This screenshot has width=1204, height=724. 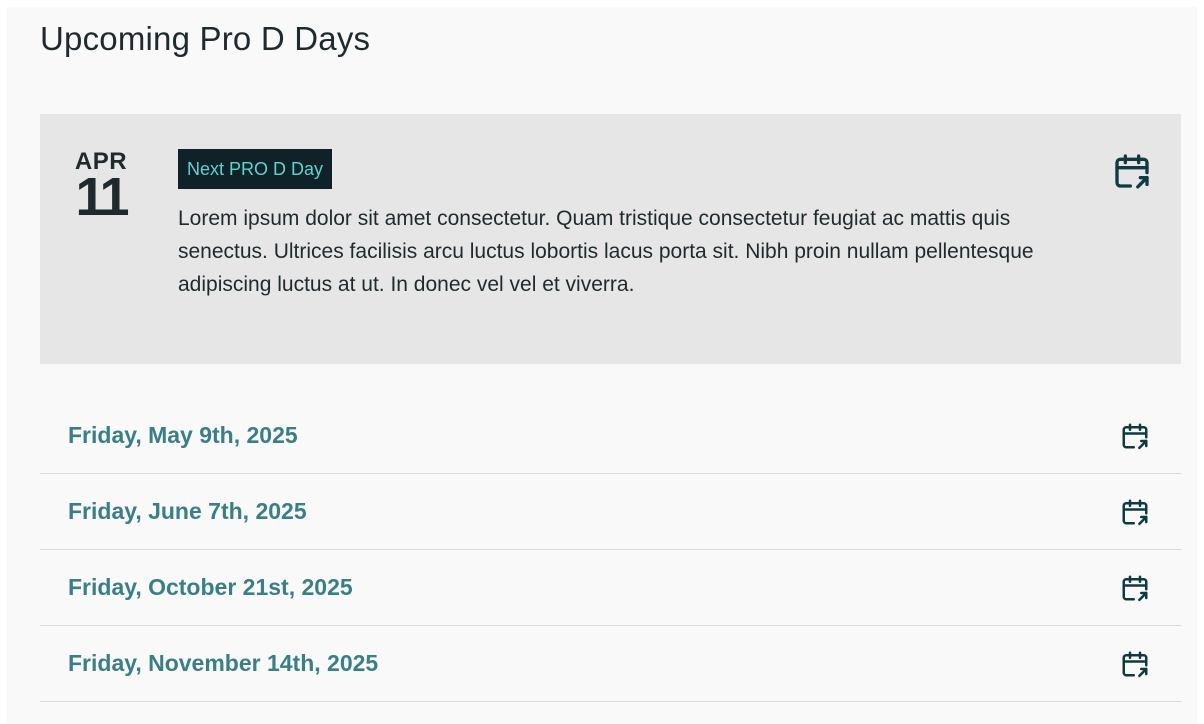 What do you see at coordinates (102, 197) in the screenshot?
I see `date-day: 11` at bounding box center [102, 197].